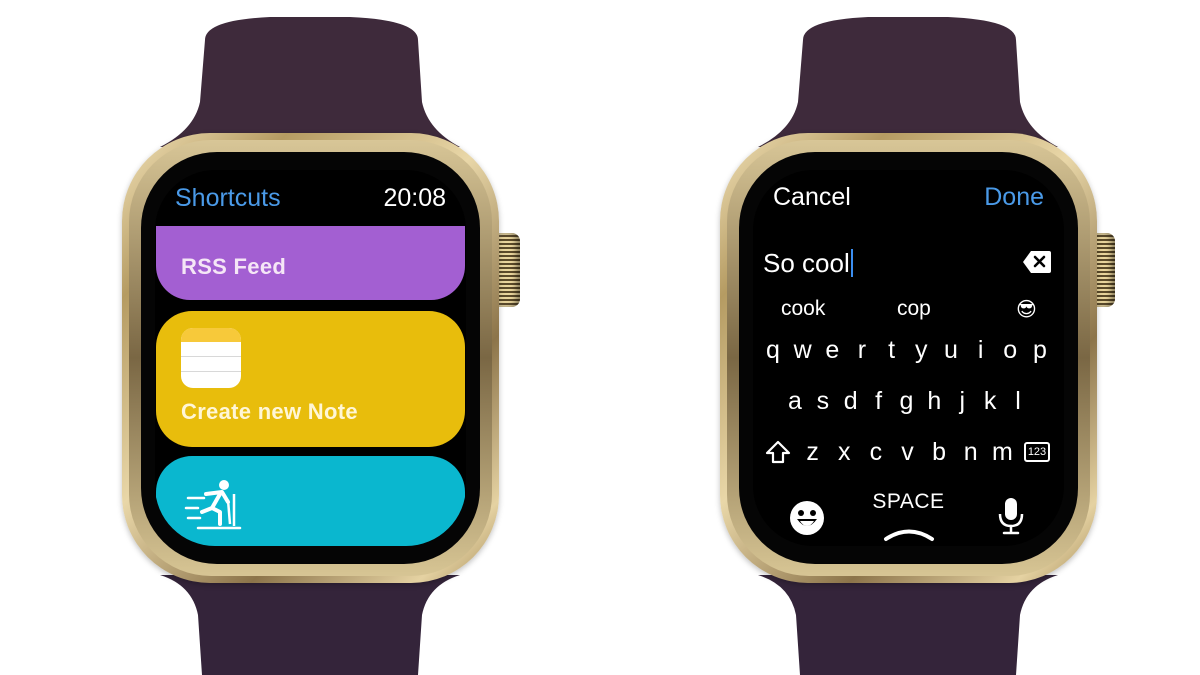 This screenshot has width=1200, height=675. Describe the element at coordinates (310, 379) in the screenshot. I see `shortcut-tile-create-note: Create new Note` at that location.